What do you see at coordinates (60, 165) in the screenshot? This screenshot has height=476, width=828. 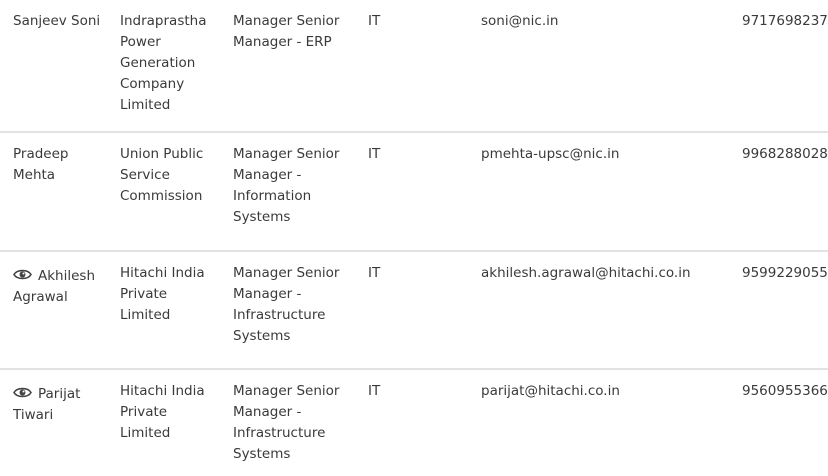 I see `contact-name: Pradeep Mehta` at bounding box center [60, 165].